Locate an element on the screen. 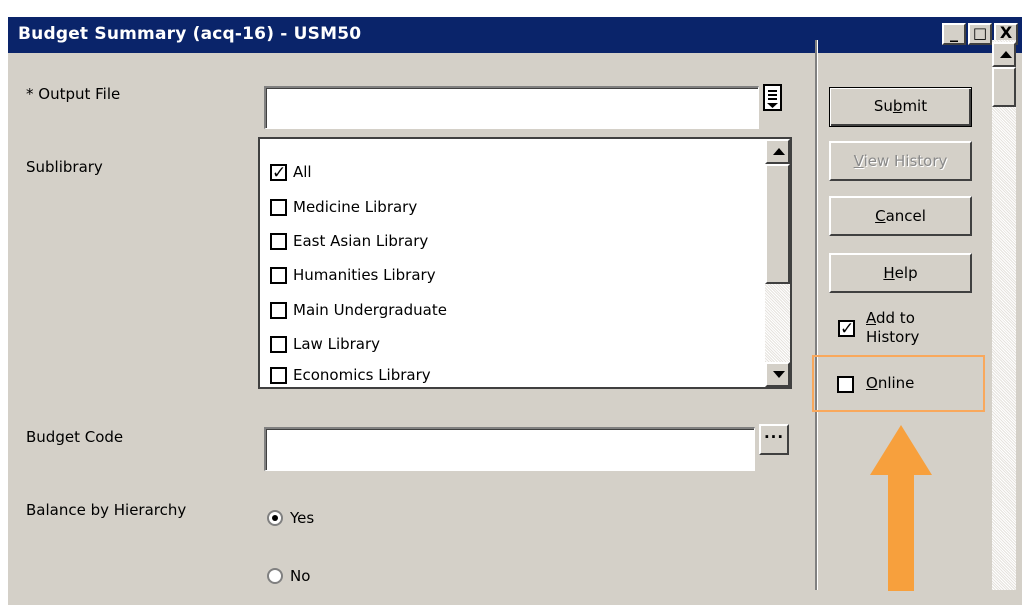 The height and width of the screenshot is (605, 1024). arrow-down-icon is located at coordinates (779, 374).